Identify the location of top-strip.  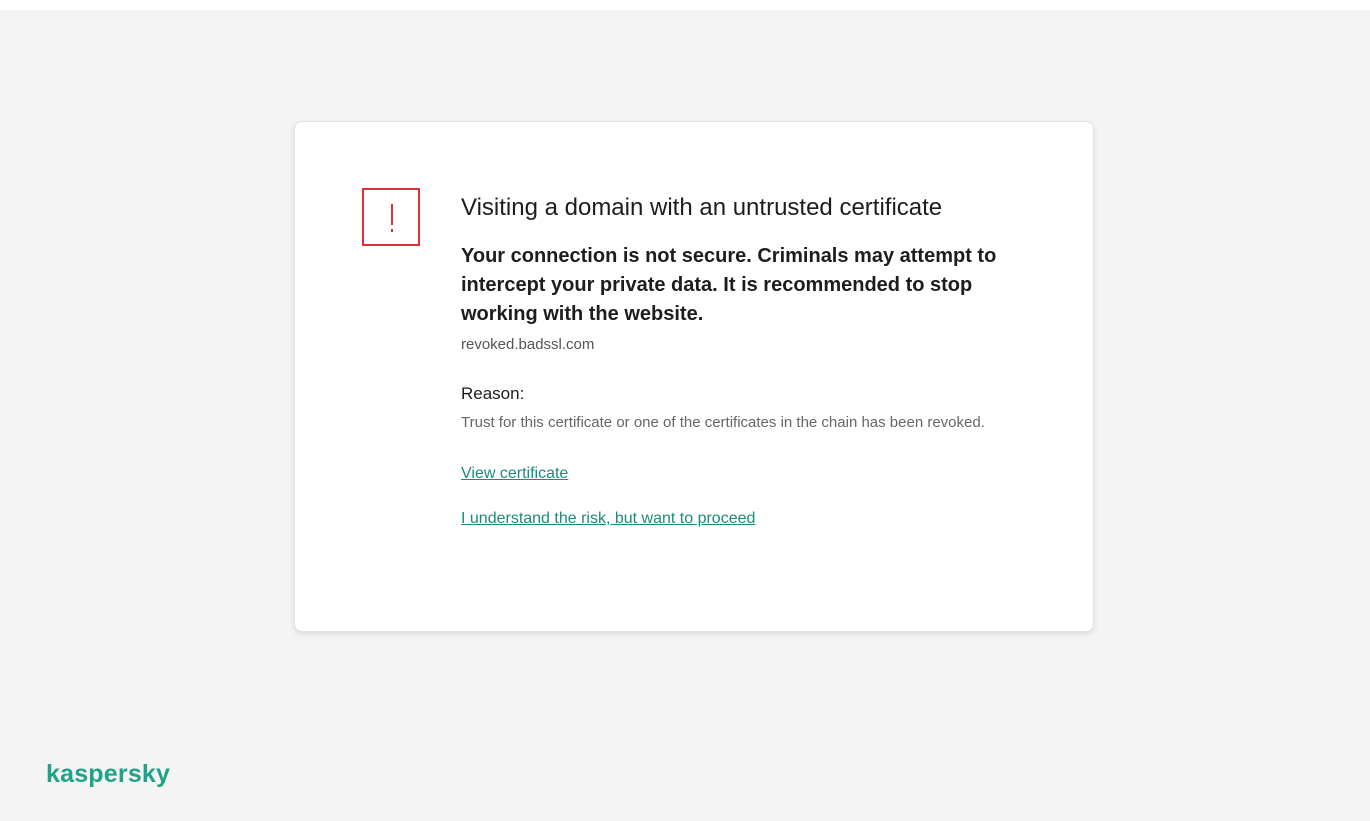
(685, 5).